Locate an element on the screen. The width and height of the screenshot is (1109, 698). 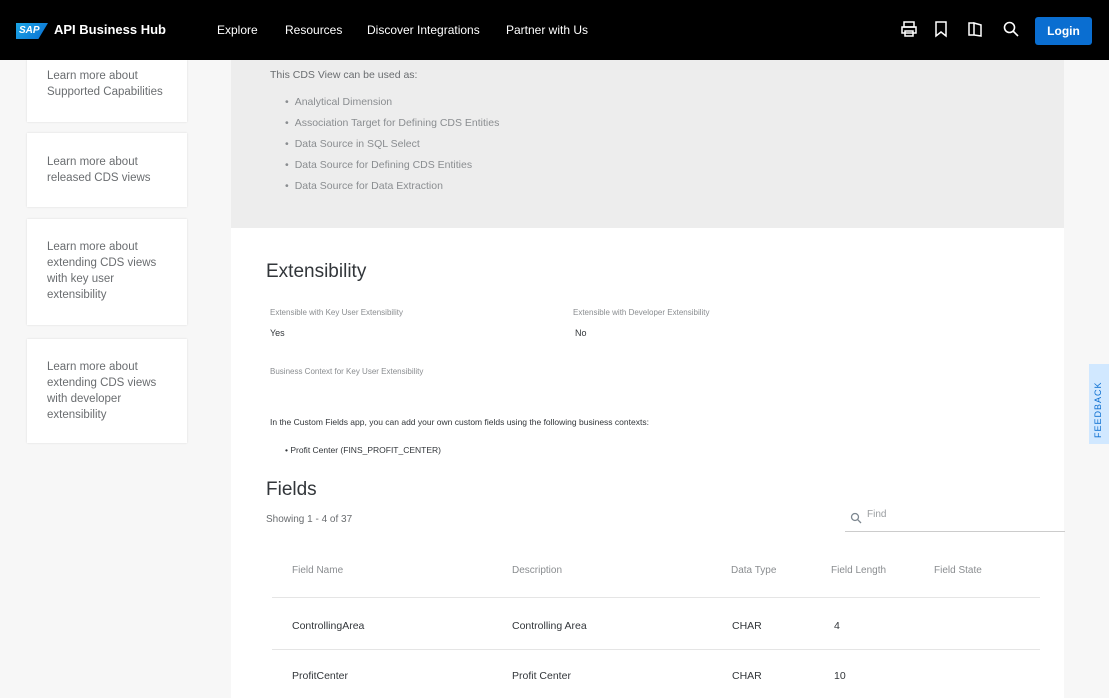
nav-resources: Resources is located at coordinates (313, 30).